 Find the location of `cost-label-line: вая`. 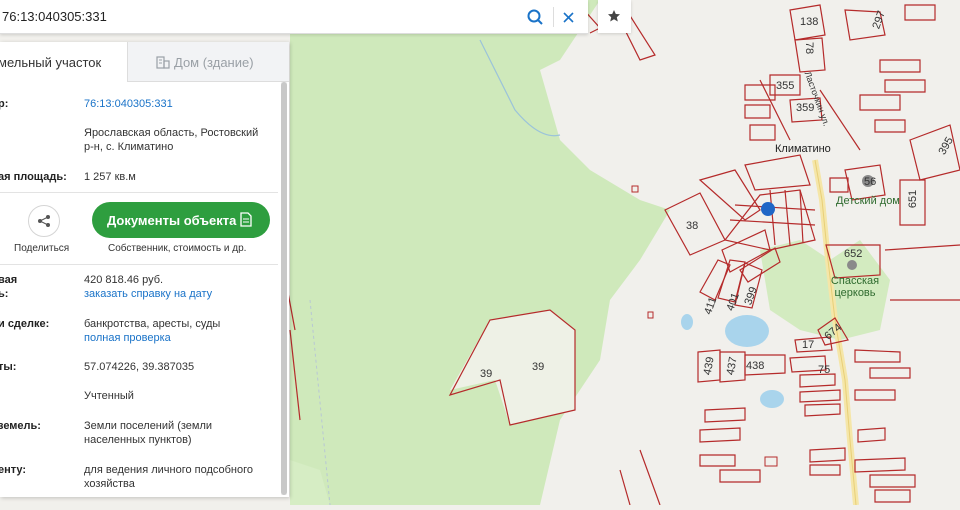

cost-label-line: вая is located at coordinates (9, 280).